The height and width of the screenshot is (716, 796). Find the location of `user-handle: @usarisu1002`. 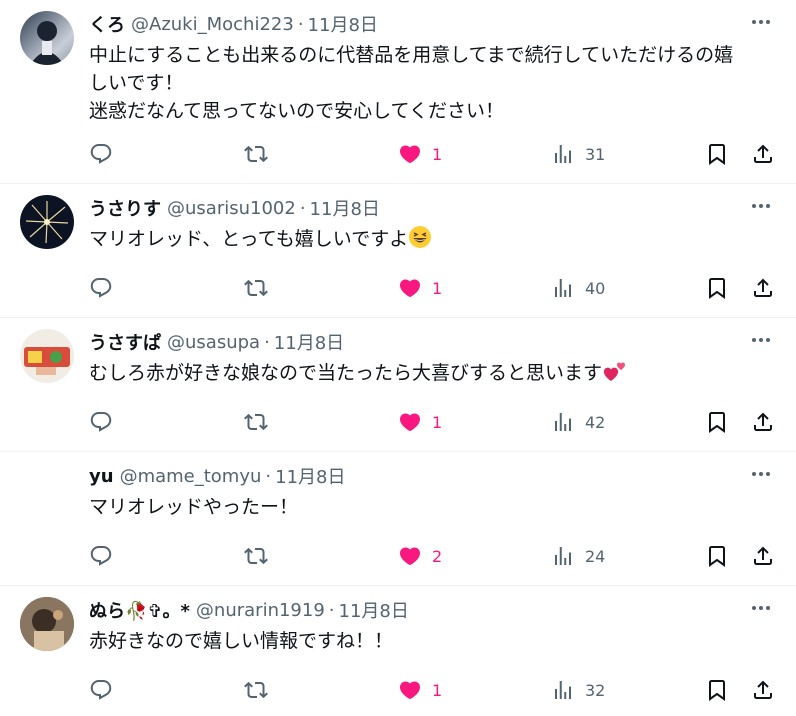

user-handle: @usarisu1002 is located at coordinates (231, 208).